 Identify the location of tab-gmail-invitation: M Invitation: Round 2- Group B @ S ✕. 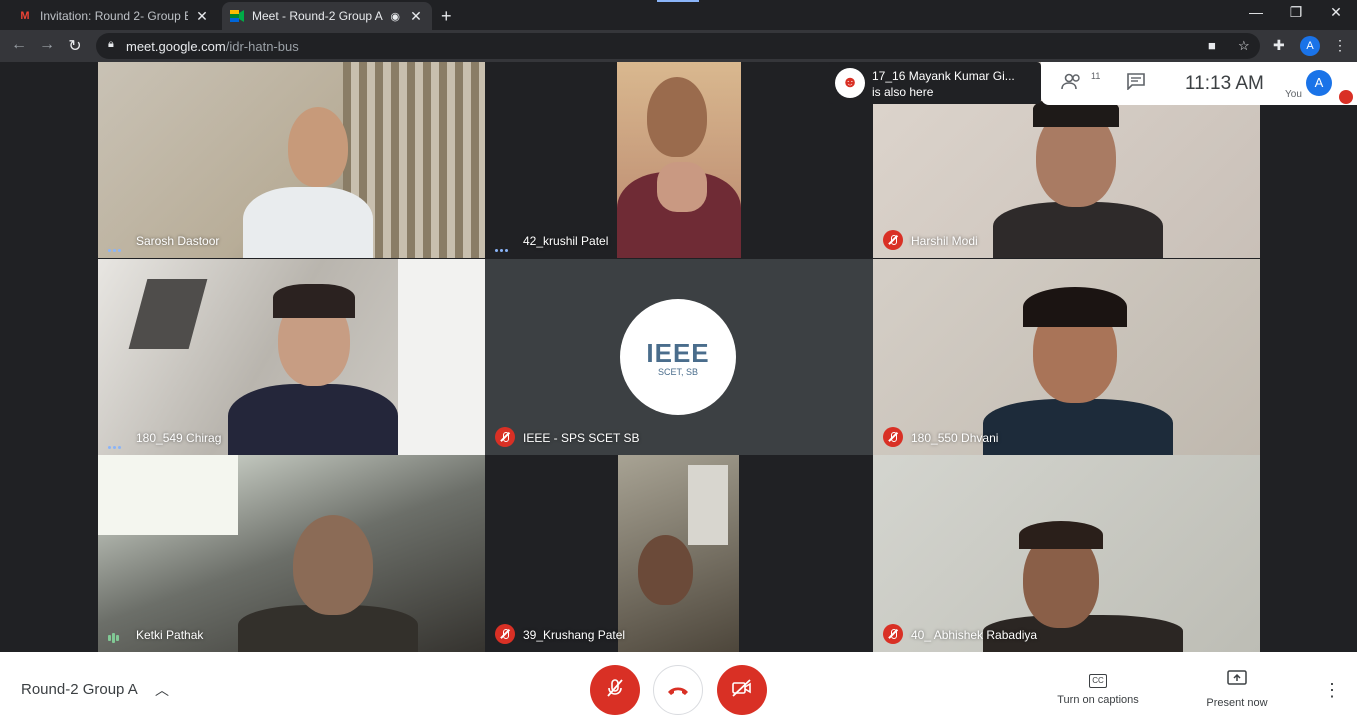
(114, 16).